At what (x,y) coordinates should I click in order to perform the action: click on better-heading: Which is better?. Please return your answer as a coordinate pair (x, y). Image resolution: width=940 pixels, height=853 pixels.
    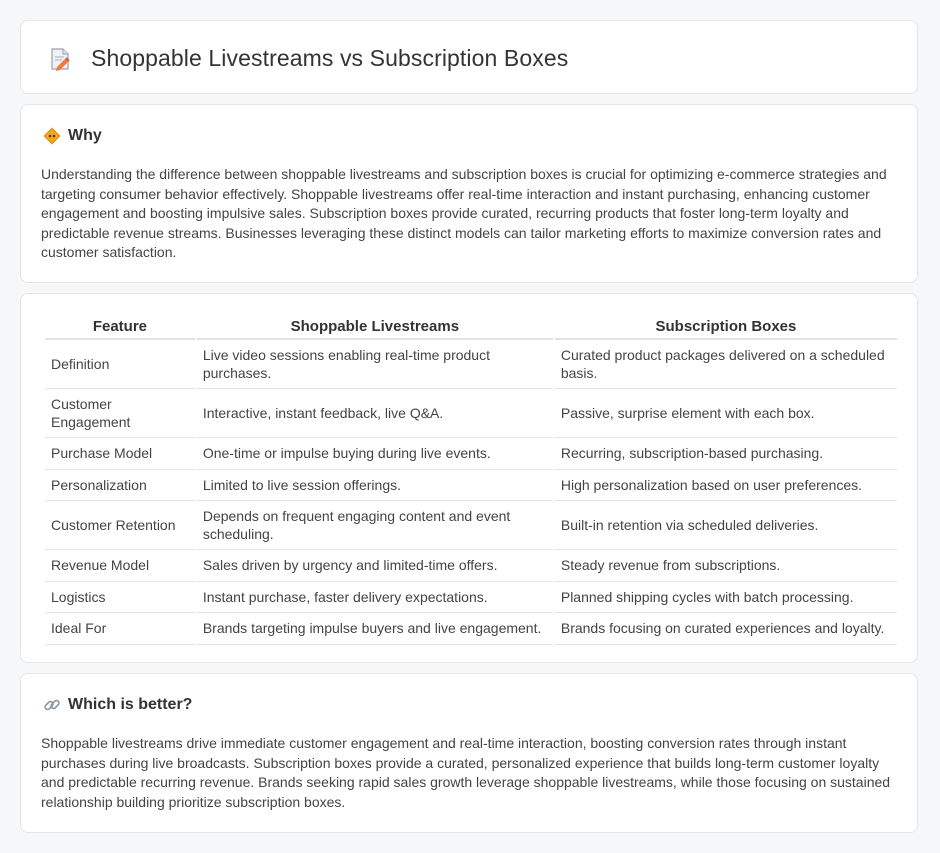
    Looking at the image, I should click on (117, 705).